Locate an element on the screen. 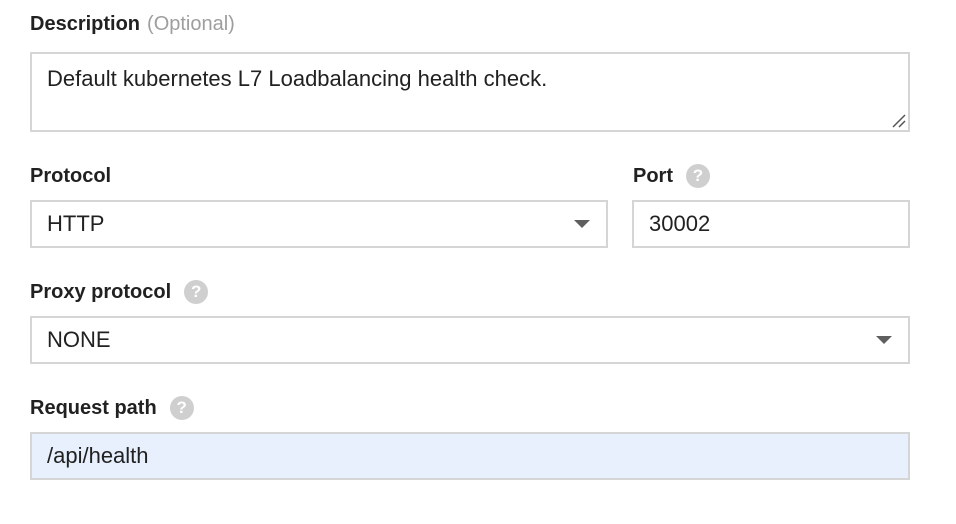  protocol-label-text: Protocol is located at coordinates (71, 176).